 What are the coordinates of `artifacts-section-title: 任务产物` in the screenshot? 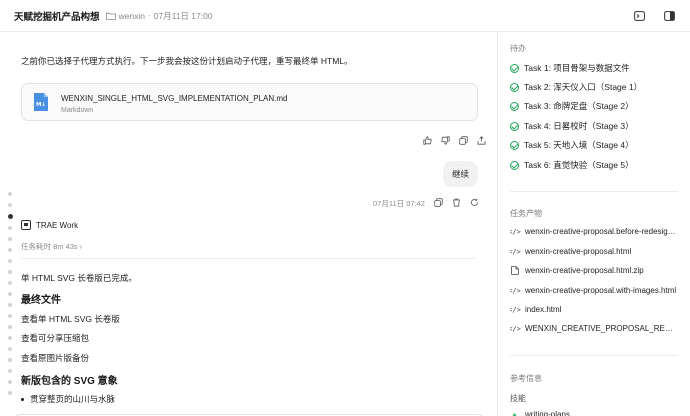 It's located at (526, 213).